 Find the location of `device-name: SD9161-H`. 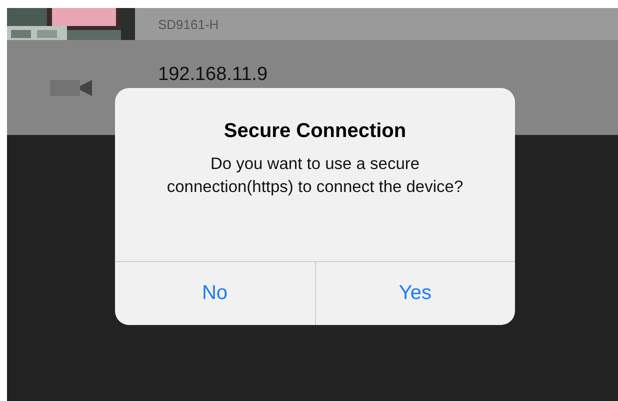

device-name: SD9161-H is located at coordinates (188, 24).